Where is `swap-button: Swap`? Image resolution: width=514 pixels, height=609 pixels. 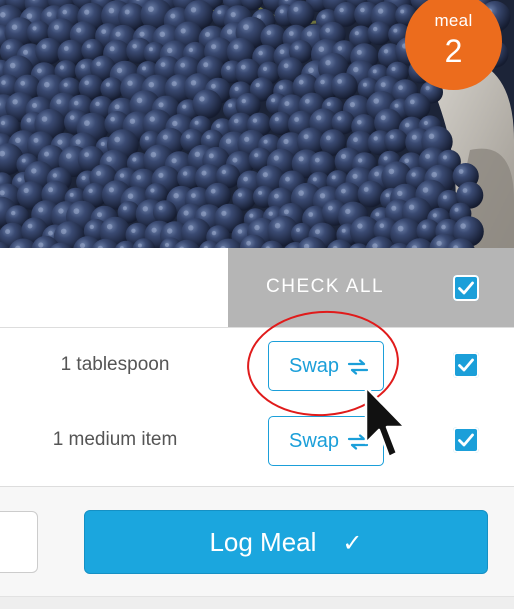 swap-button: Swap is located at coordinates (326, 366).